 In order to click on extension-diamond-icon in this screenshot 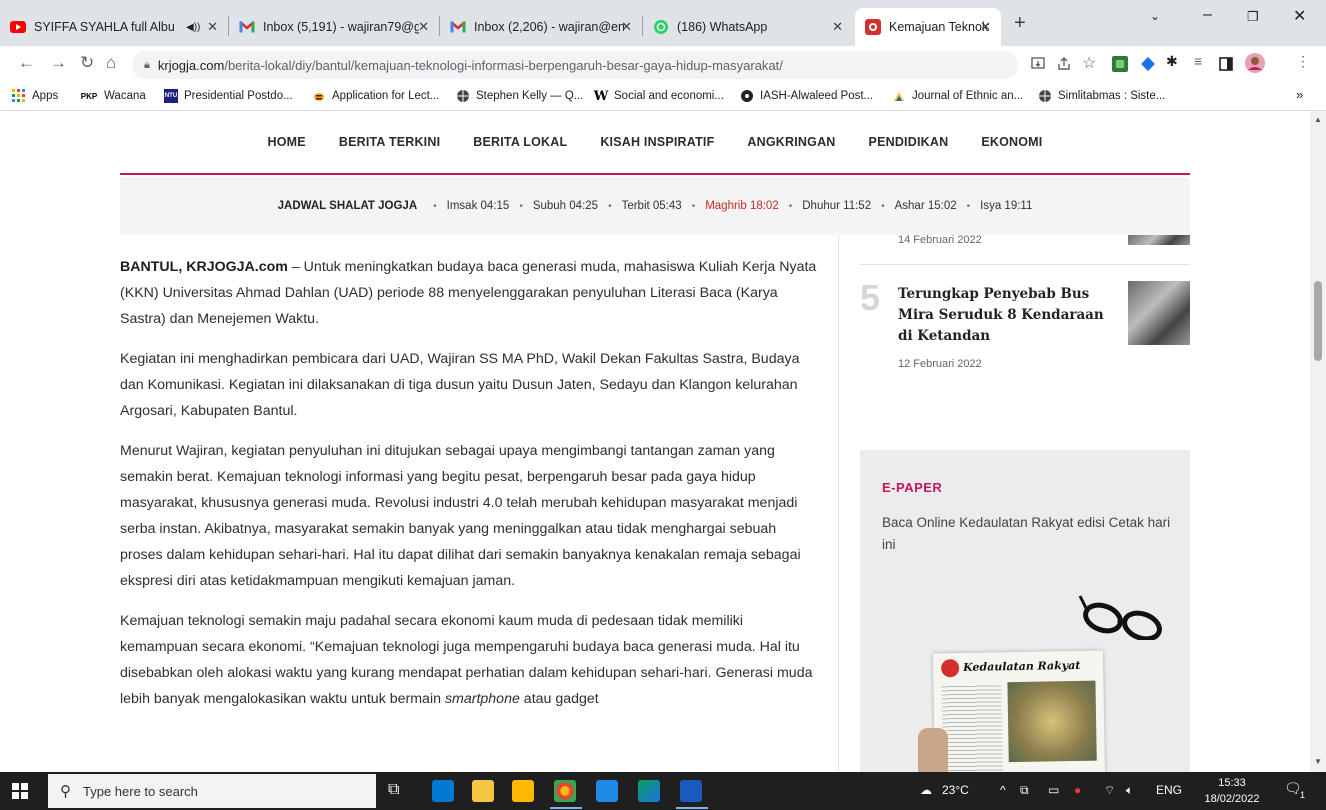, I will do `click(1148, 64)`.